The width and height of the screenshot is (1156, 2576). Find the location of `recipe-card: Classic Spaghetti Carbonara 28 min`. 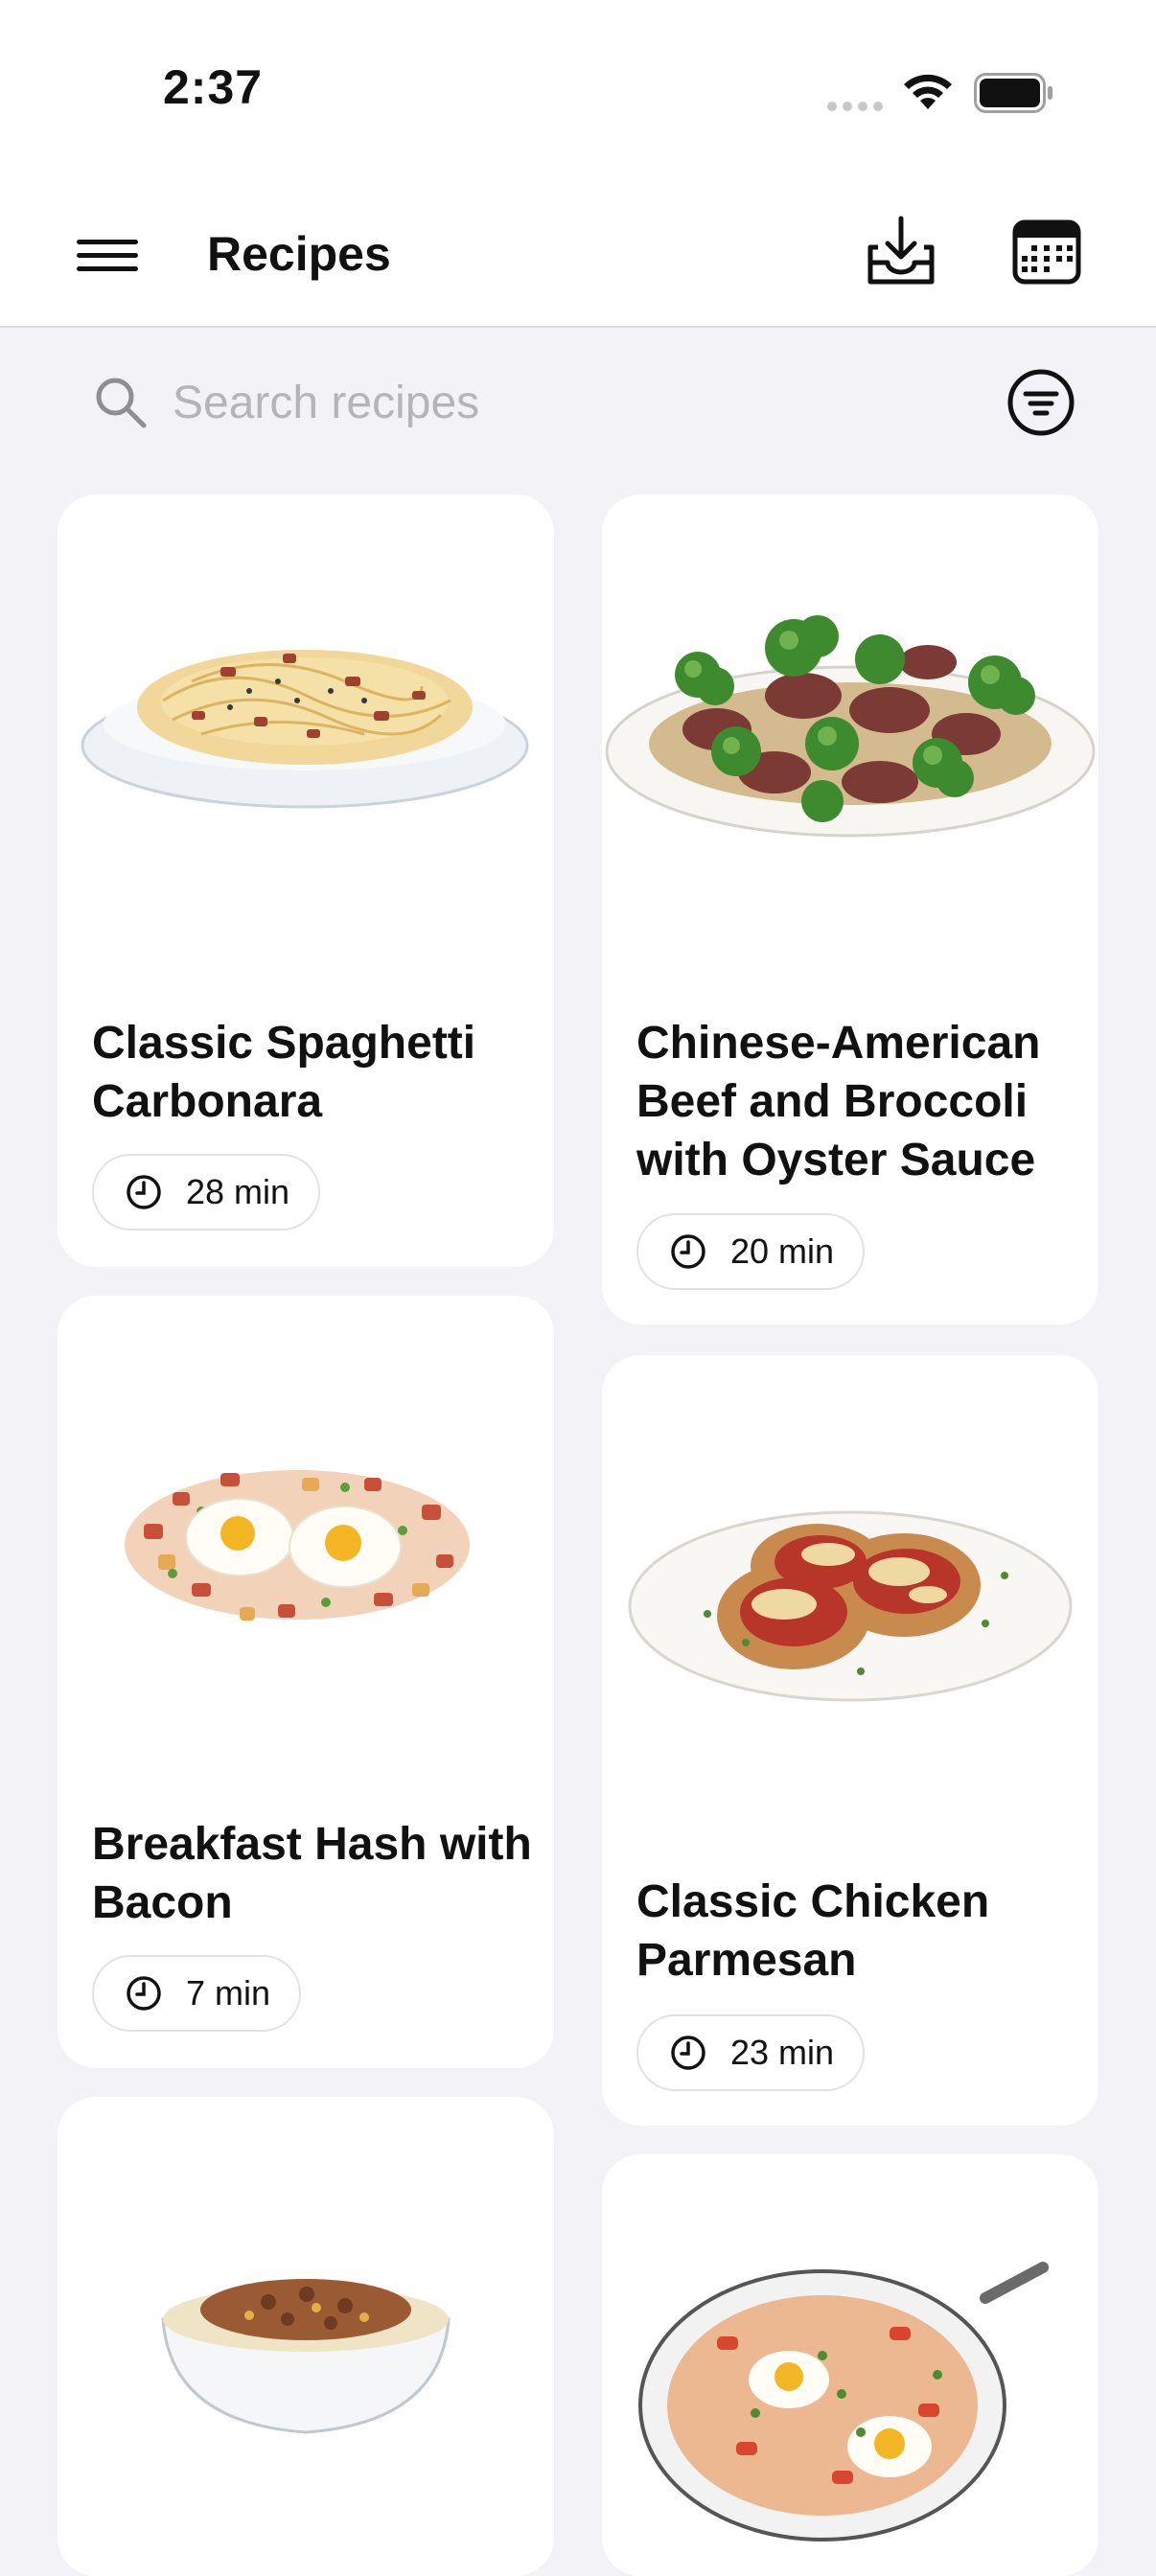

recipe-card: Classic Spaghetti Carbonara 28 min is located at coordinates (306, 880).